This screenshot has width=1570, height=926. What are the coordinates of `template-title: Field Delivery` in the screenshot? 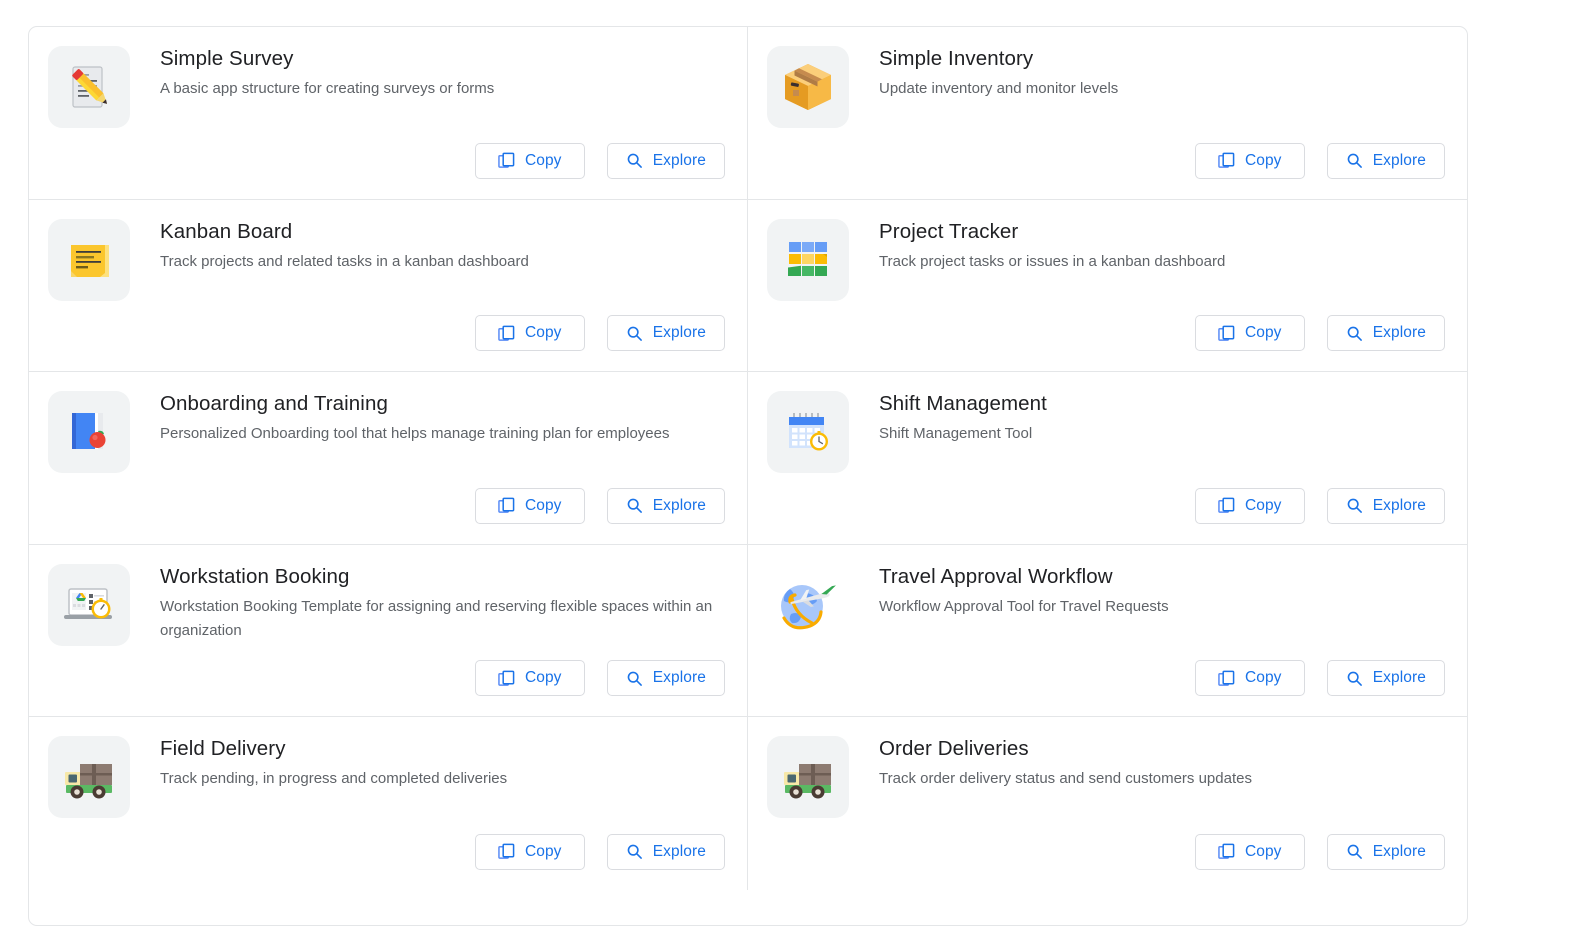 It's located at (223, 748).